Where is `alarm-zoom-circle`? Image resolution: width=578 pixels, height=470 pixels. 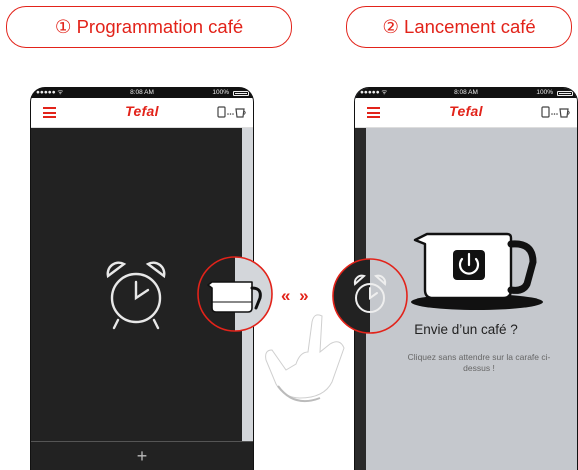
alarm-zoom-circle is located at coordinates (370, 296).